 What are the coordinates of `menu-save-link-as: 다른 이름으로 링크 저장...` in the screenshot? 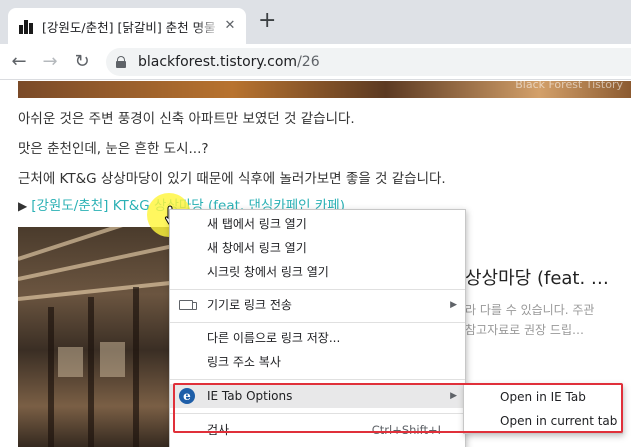 It's located at (317, 338).